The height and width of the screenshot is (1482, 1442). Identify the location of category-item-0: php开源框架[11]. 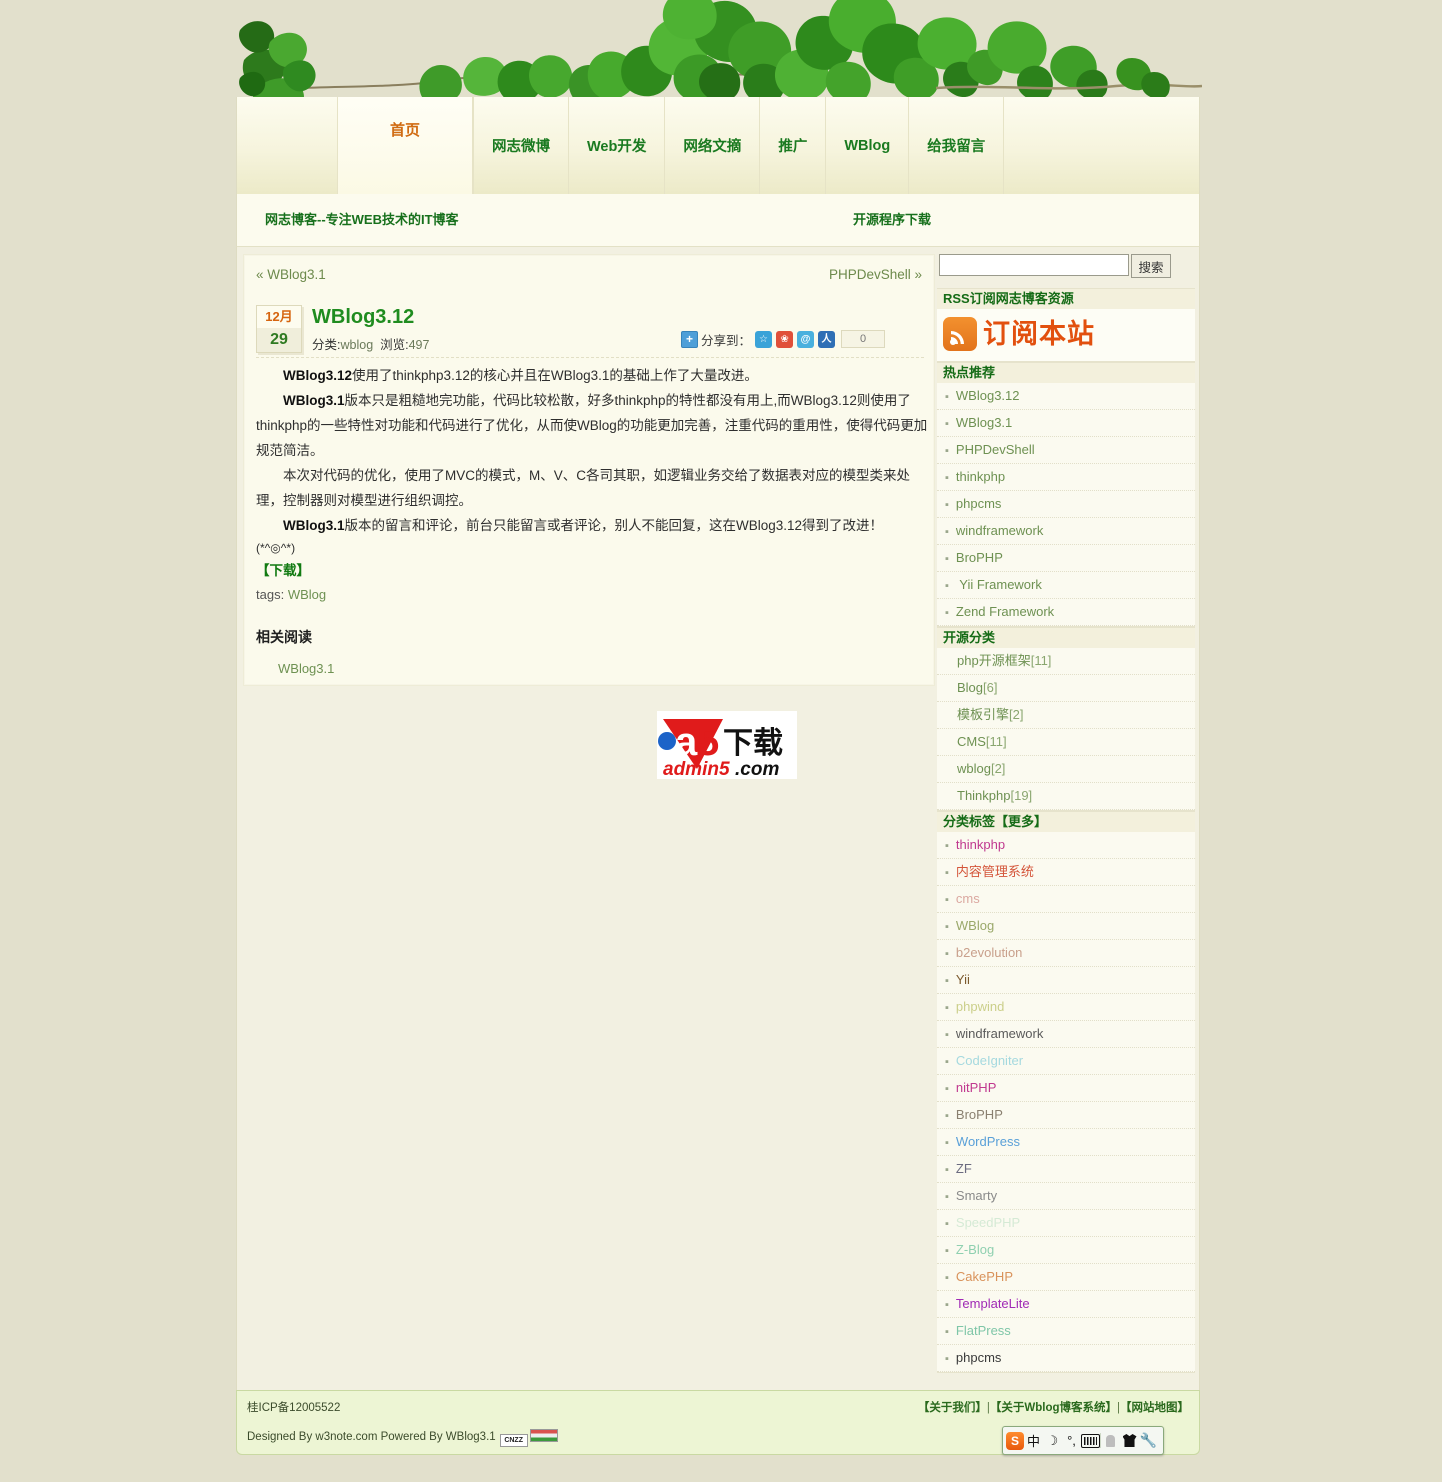
(1004, 660).